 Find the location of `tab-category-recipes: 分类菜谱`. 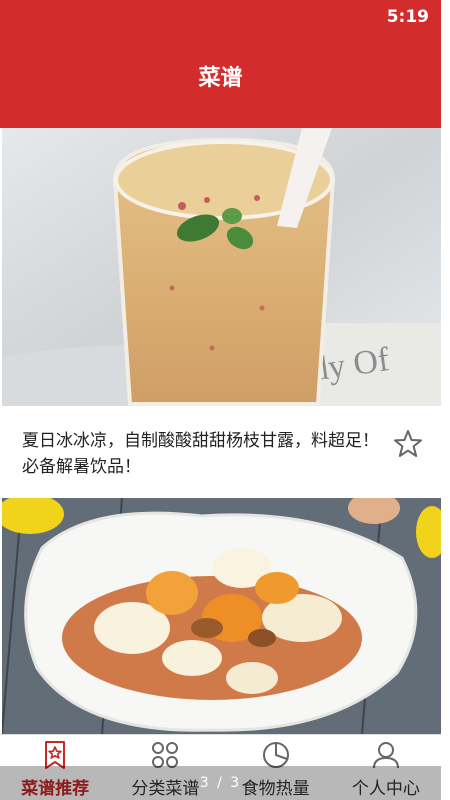

tab-category-recipes: 分类菜谱 is located at coordinates (165, 767).